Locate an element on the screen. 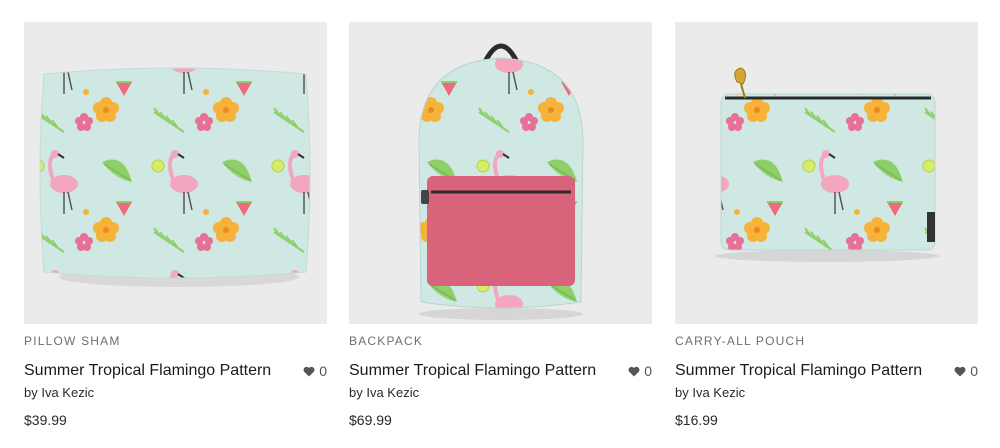  product-category: PILLOW SHAM is located at coordinates (72, 341).